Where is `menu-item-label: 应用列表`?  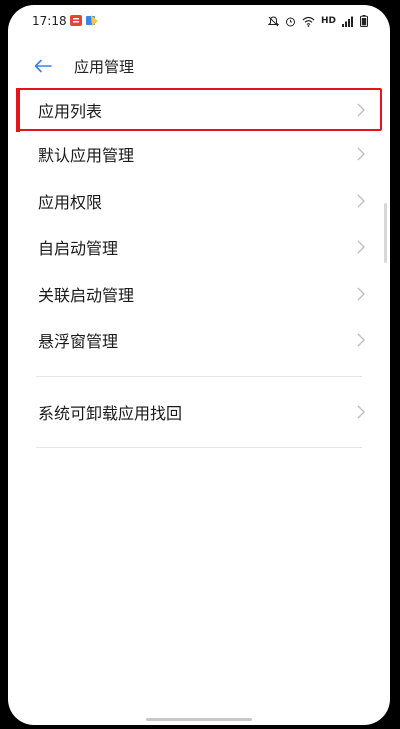
menu-item-label: 应用列表 is located at coordinates (70, 111).